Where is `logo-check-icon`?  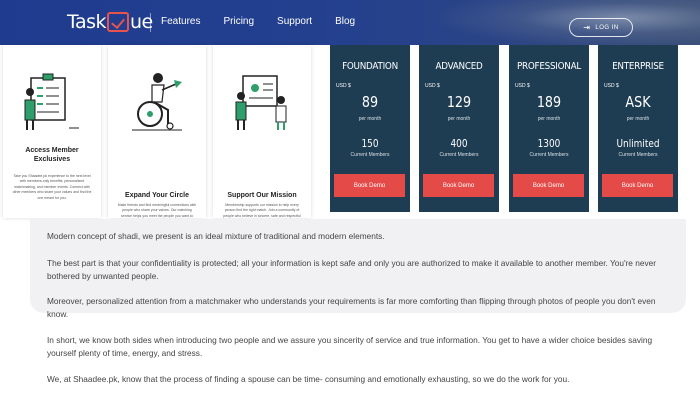
logo-check-icon is located at coordinates (118, 22).